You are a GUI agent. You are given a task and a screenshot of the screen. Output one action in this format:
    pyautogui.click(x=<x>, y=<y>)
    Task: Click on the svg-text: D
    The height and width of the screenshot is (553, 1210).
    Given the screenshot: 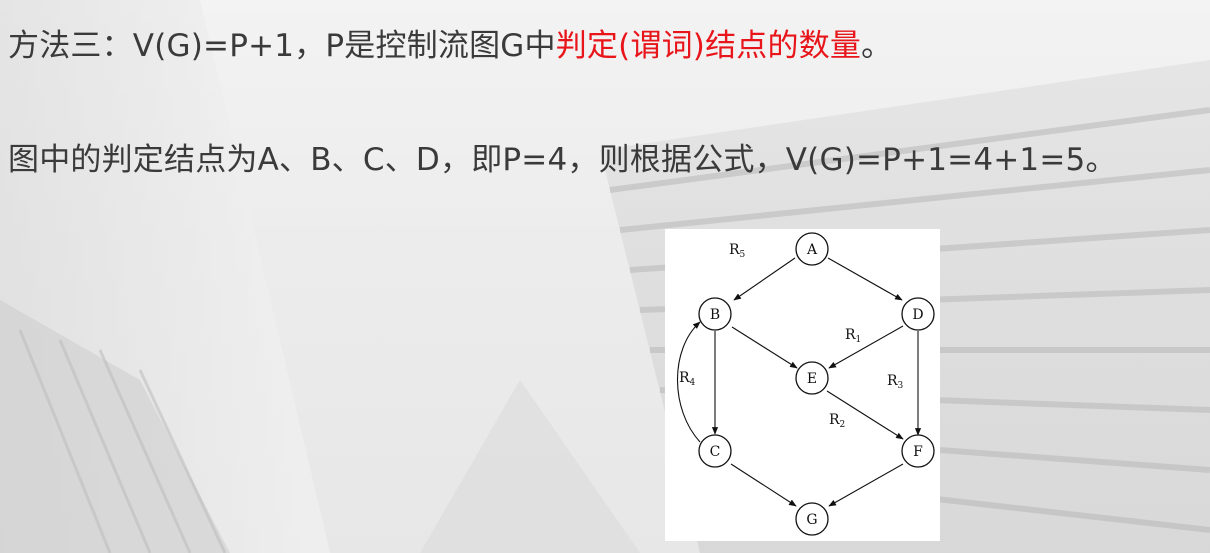 What is the action you would take?
    pyautogui.click(x=917, y=315)
    